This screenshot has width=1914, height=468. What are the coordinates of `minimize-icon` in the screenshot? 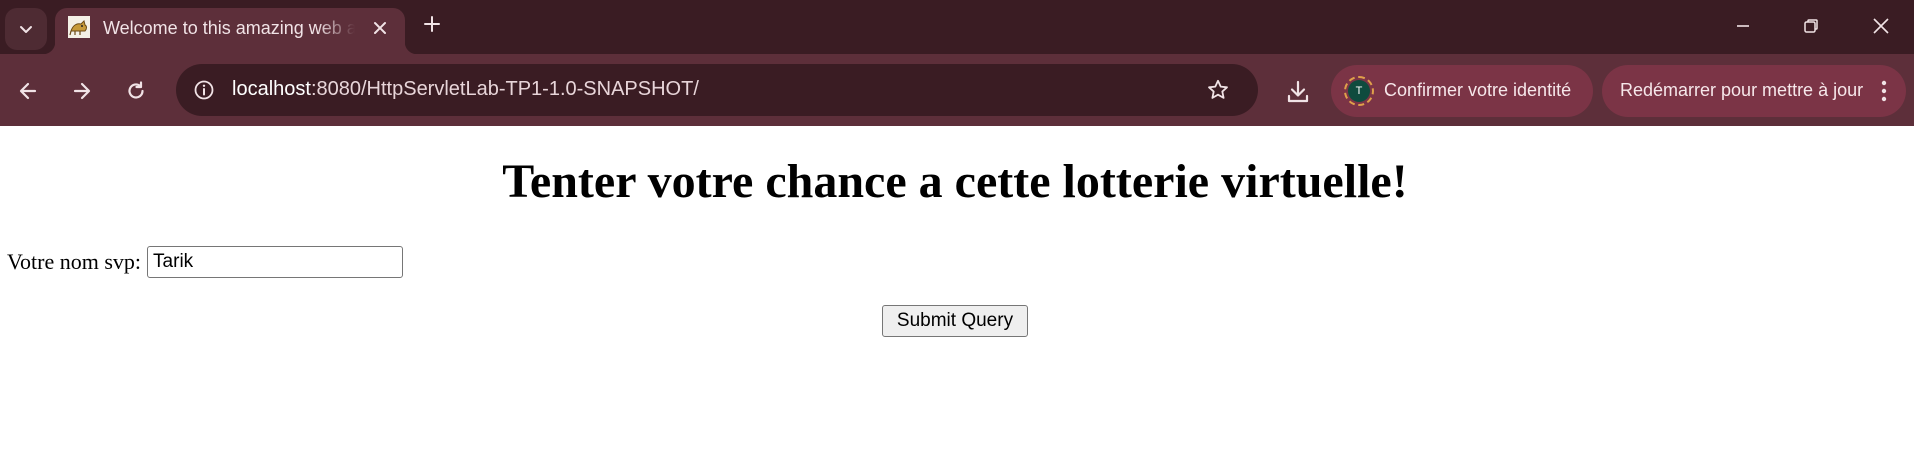 It's located at (1743, 26).